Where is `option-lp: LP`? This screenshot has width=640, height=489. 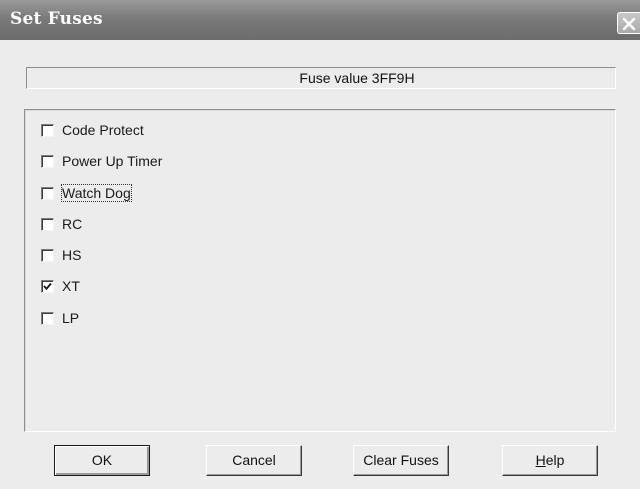
option-lp: LP is located at coordinates (60, 318).